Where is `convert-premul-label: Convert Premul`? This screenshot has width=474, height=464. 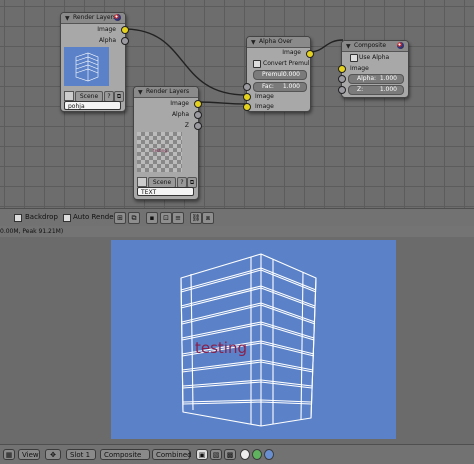
convert-premul-label: Convert Premul is located at coordinates (286, 63).